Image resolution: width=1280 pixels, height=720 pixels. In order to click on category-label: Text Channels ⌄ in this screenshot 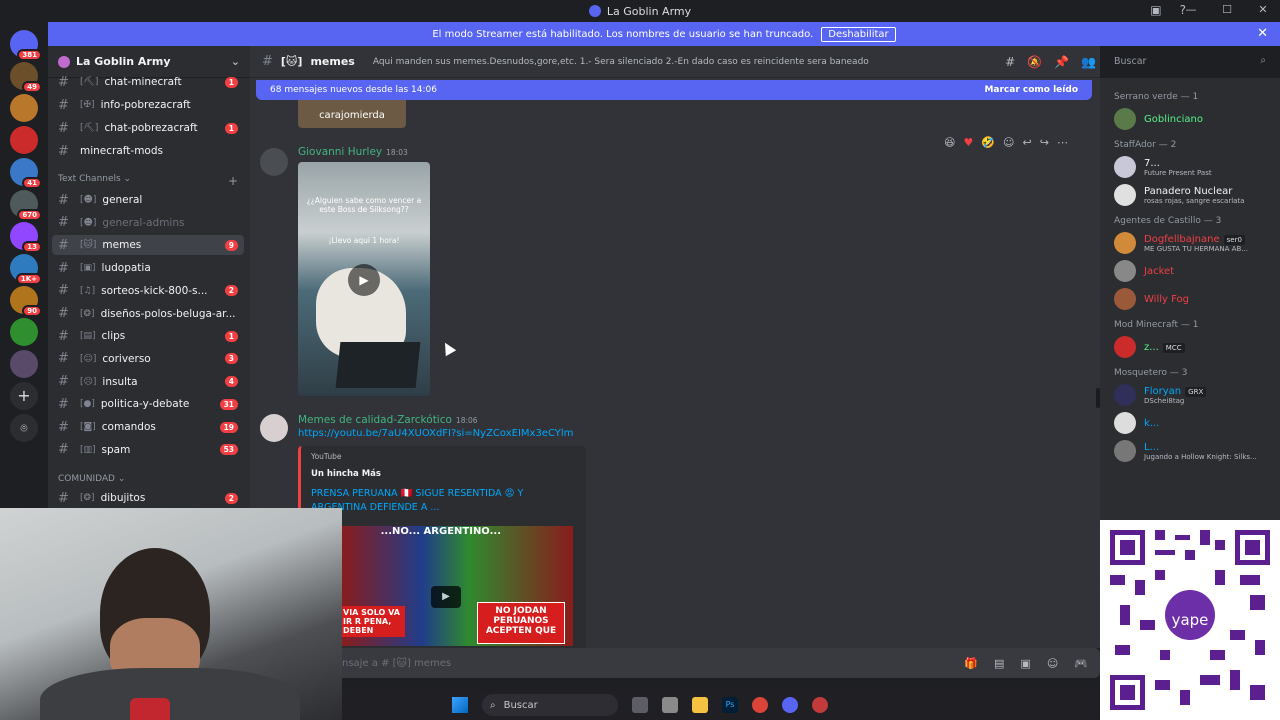, I will do `click(94, 181)`.